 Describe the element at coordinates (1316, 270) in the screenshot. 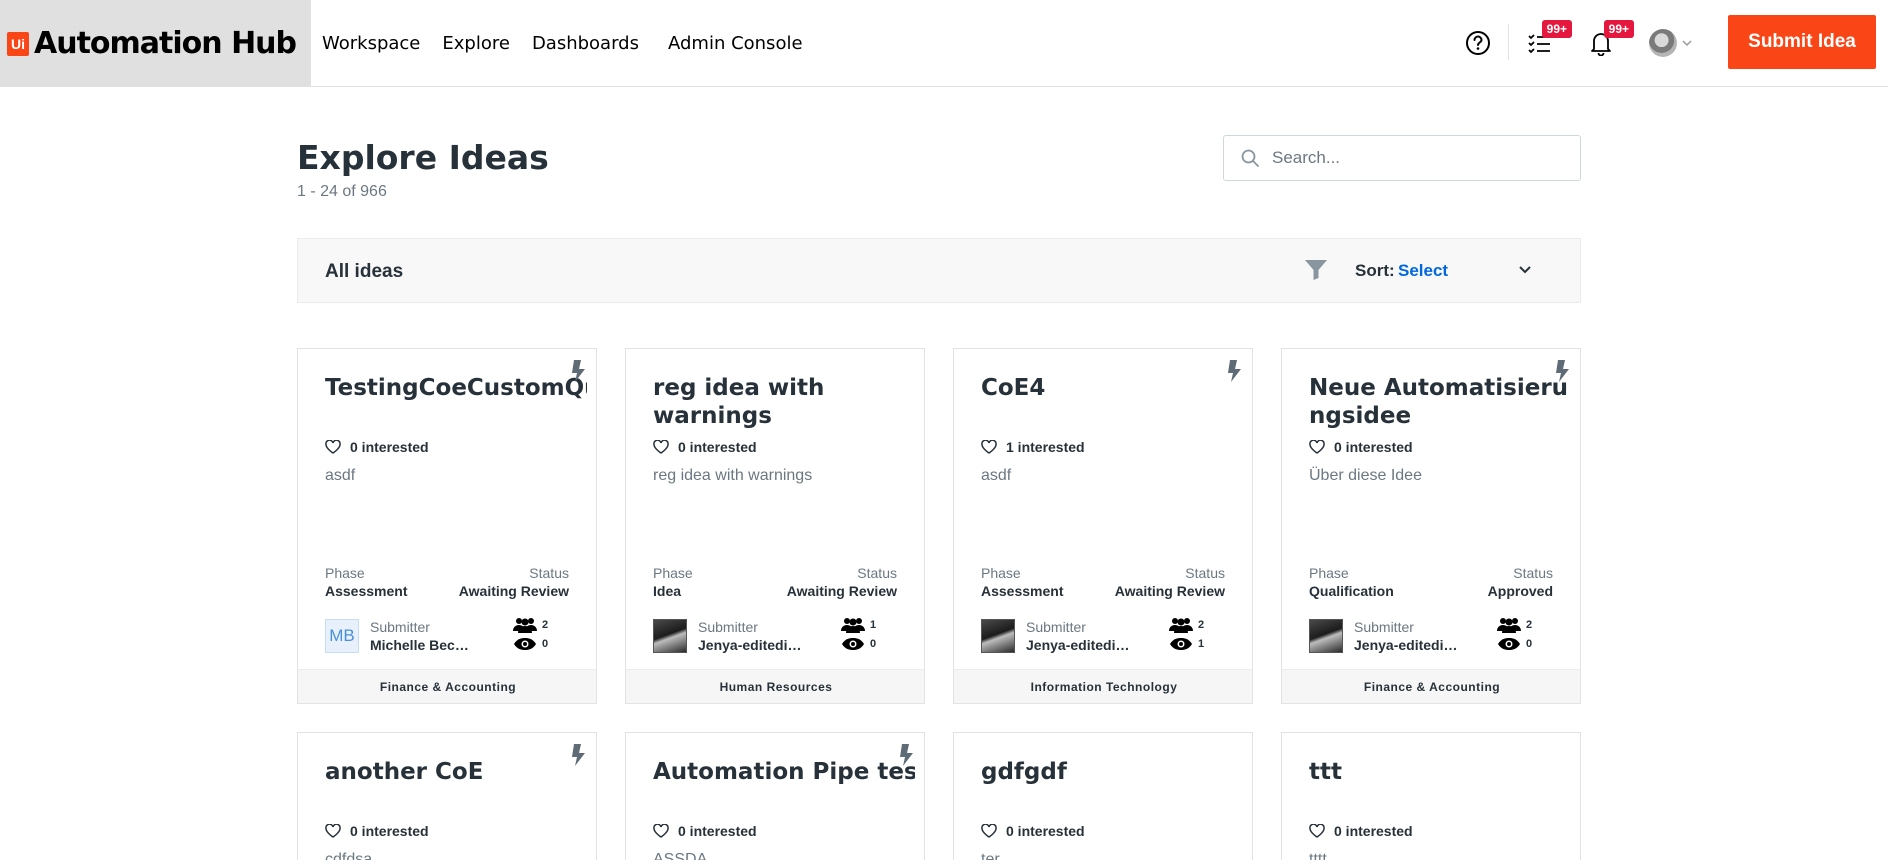

I see `filter-icon` at that location.